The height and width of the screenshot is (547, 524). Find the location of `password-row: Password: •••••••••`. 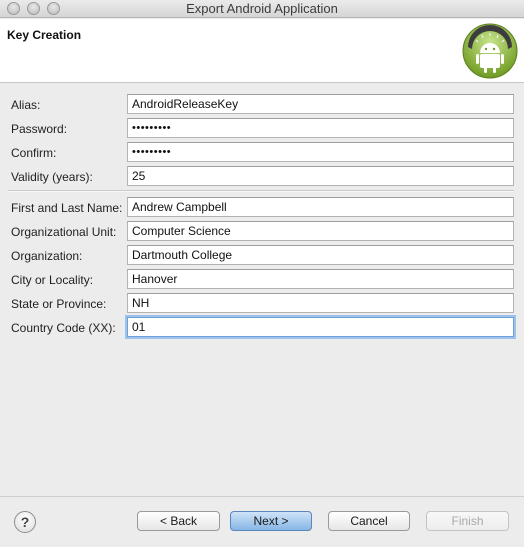

password-row: Password: ••••••••• is located at coordinates (262, 129).